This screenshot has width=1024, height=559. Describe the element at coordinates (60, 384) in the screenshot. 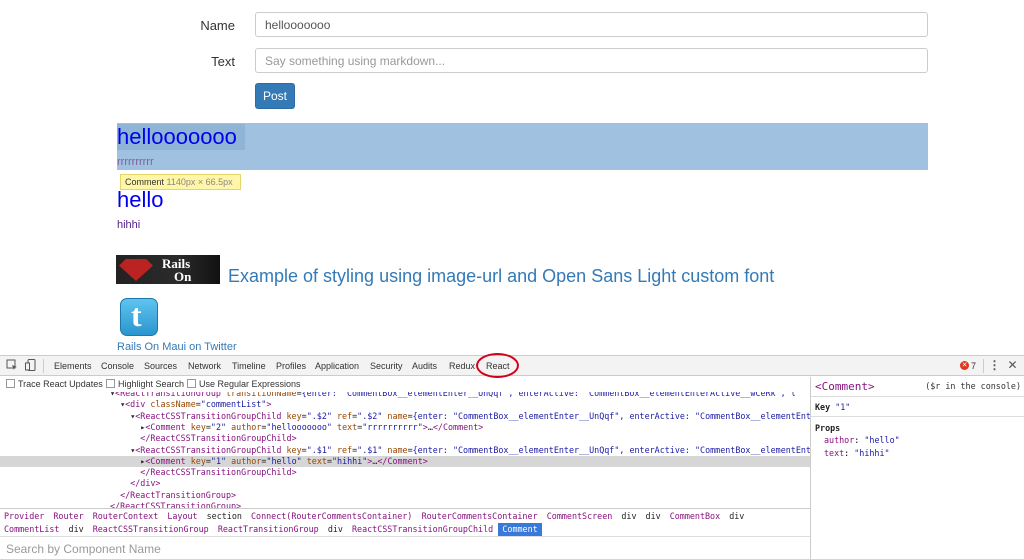

I see `option-label: Trace React Updates` at that location.